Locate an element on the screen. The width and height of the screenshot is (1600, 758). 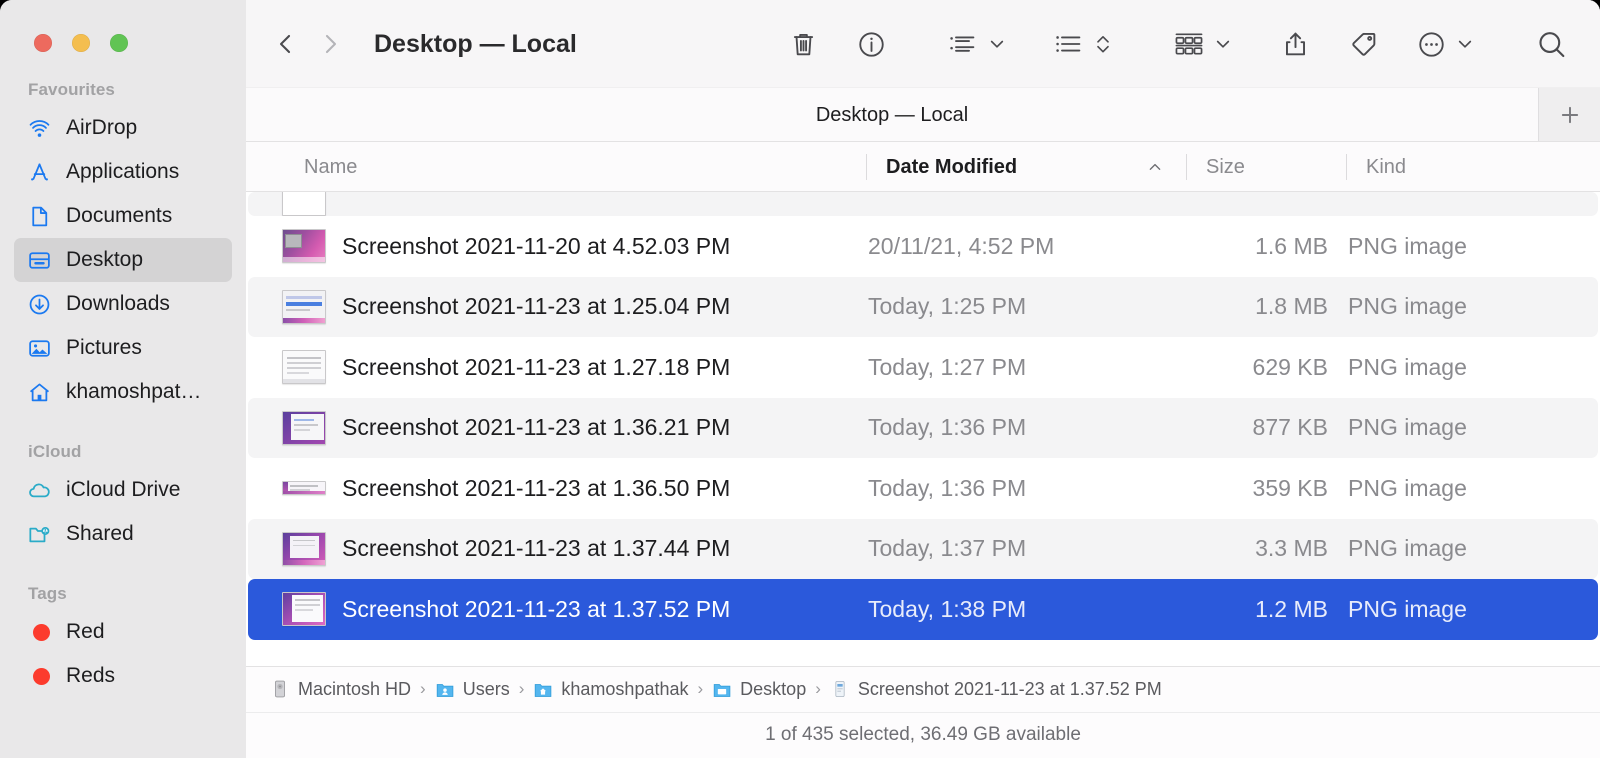
file-date: Today, 1:25 PM is located at coordinates (947, 306).